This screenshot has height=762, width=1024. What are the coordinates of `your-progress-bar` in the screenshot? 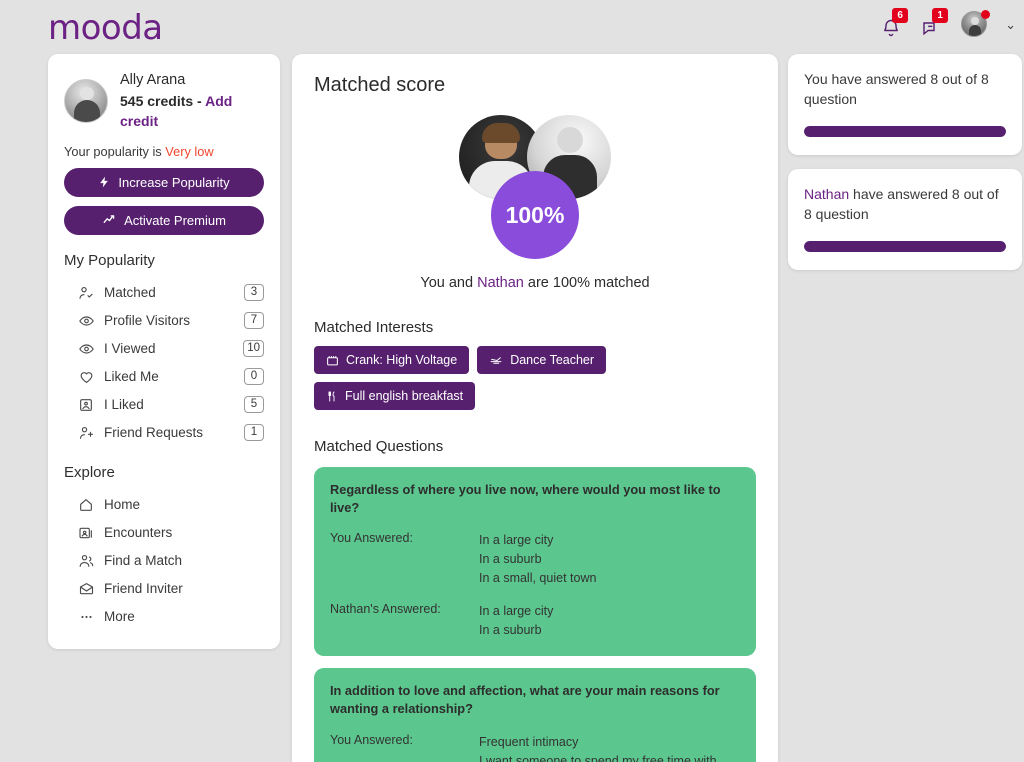 It's located at (905, 131).